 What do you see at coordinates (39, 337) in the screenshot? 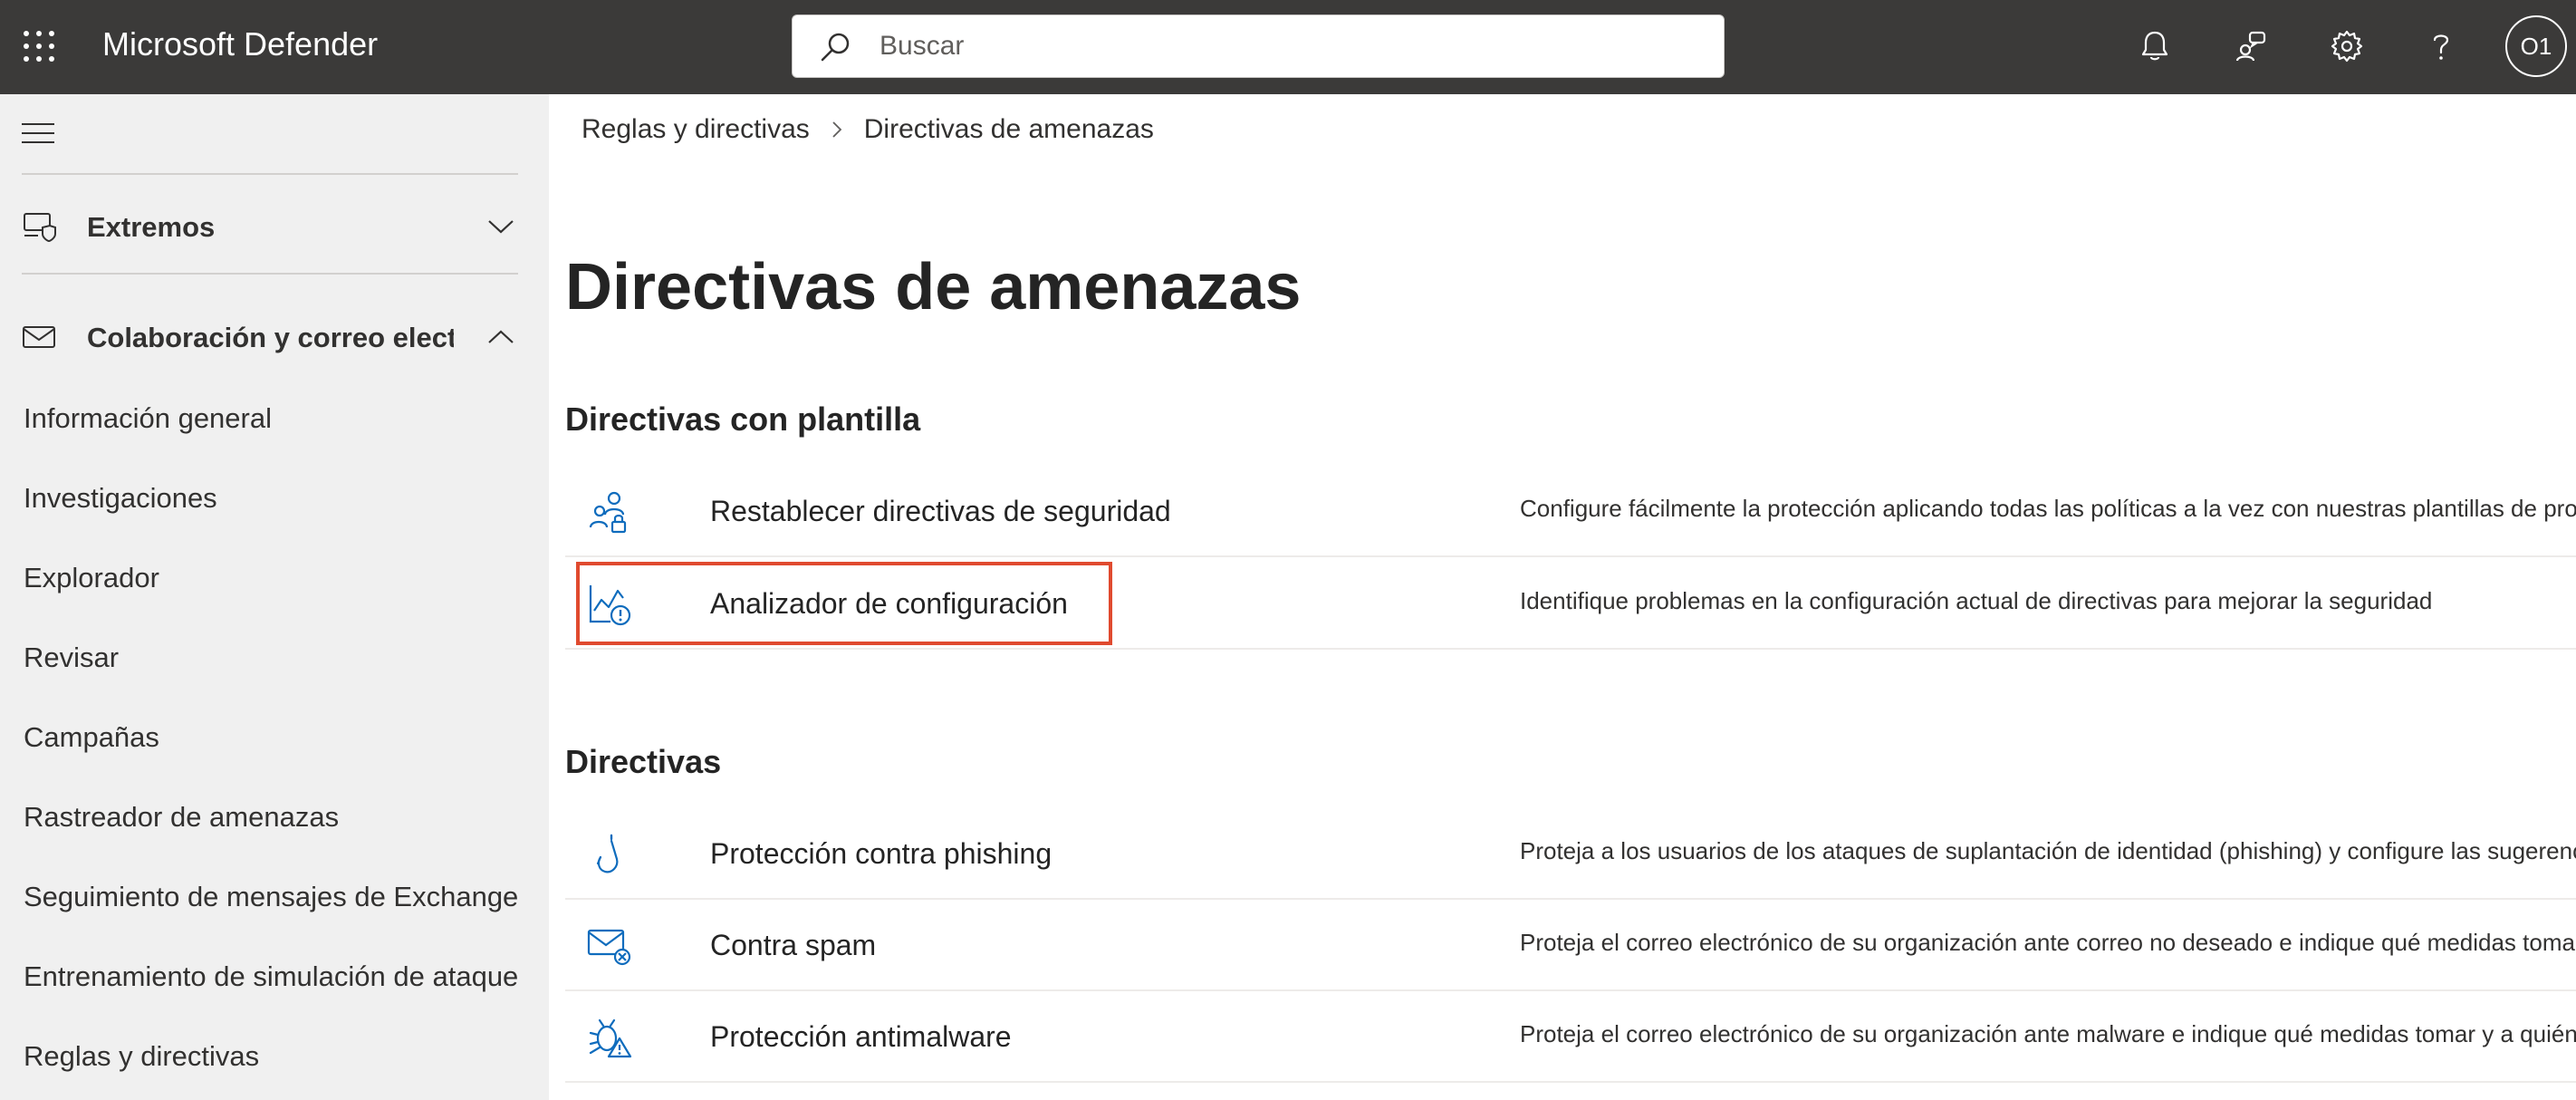
I see `mail-icon` at bounding box center [39, 337].